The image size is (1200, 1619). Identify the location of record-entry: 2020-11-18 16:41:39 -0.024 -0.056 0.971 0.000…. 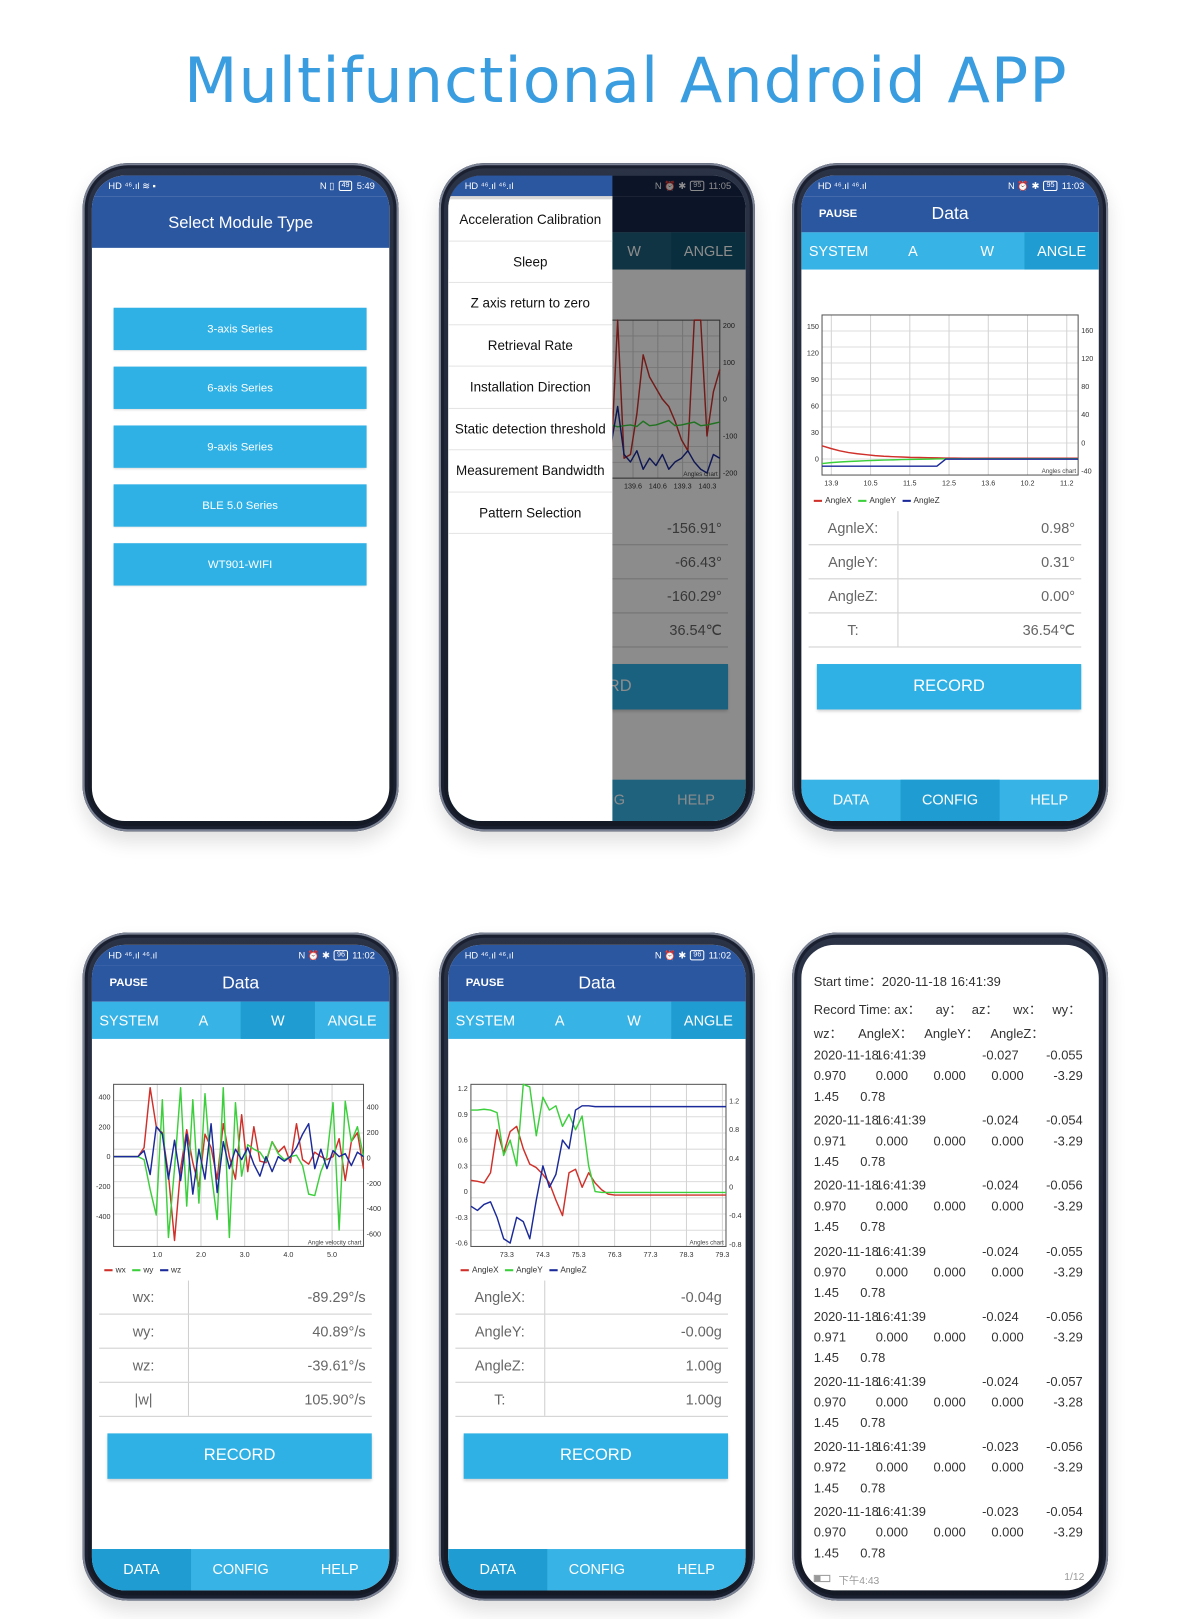
(949, 1340).